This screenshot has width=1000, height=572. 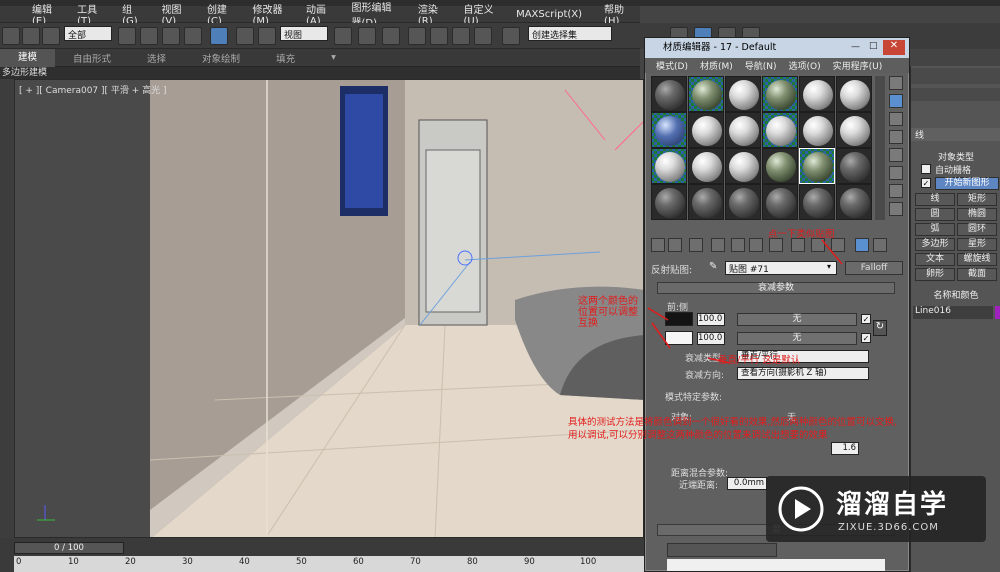 I want to click on make-preview-icon, so click(x=896, y=173).